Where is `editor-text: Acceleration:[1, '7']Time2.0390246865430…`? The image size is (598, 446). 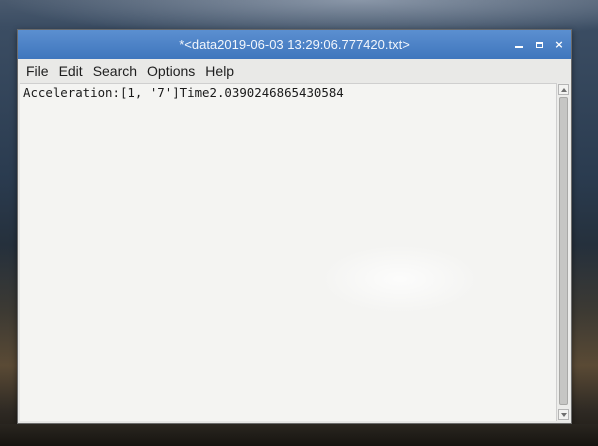 editor-text: Acceleration:[1, '7']Time2.0390246865430… is located at coordinates (183, 92).